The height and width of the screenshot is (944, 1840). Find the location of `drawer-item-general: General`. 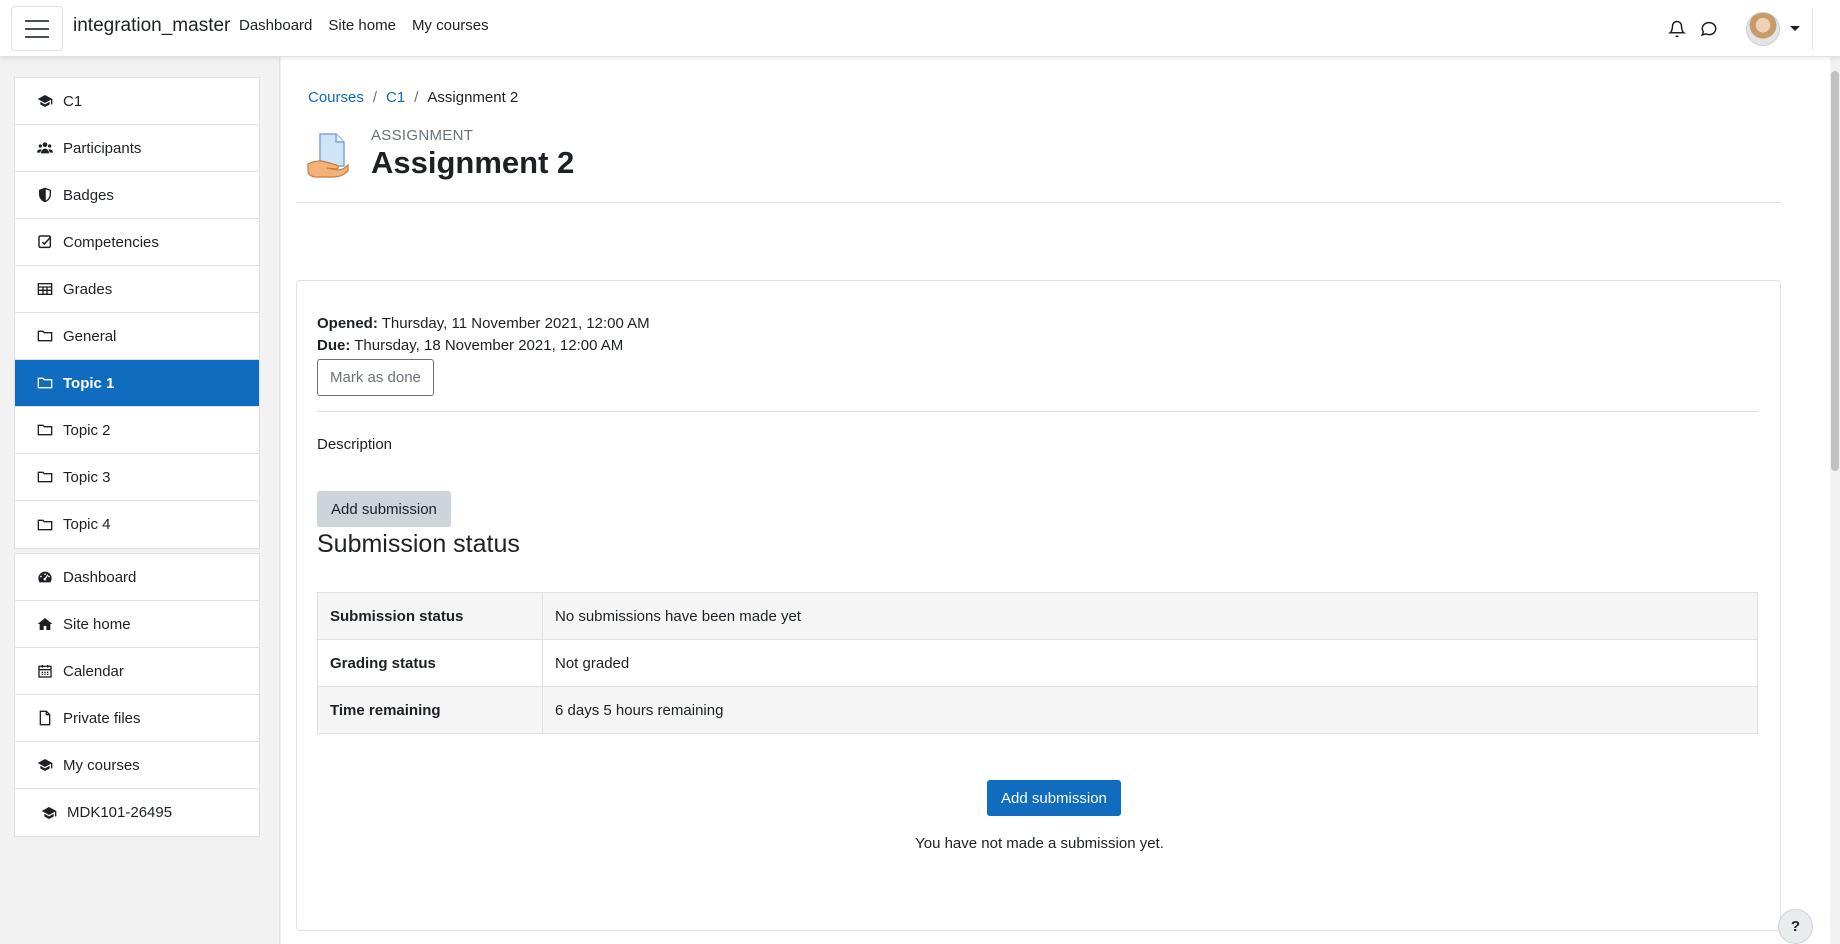

drawer-item-general: General is located at coordinates (137, 336).